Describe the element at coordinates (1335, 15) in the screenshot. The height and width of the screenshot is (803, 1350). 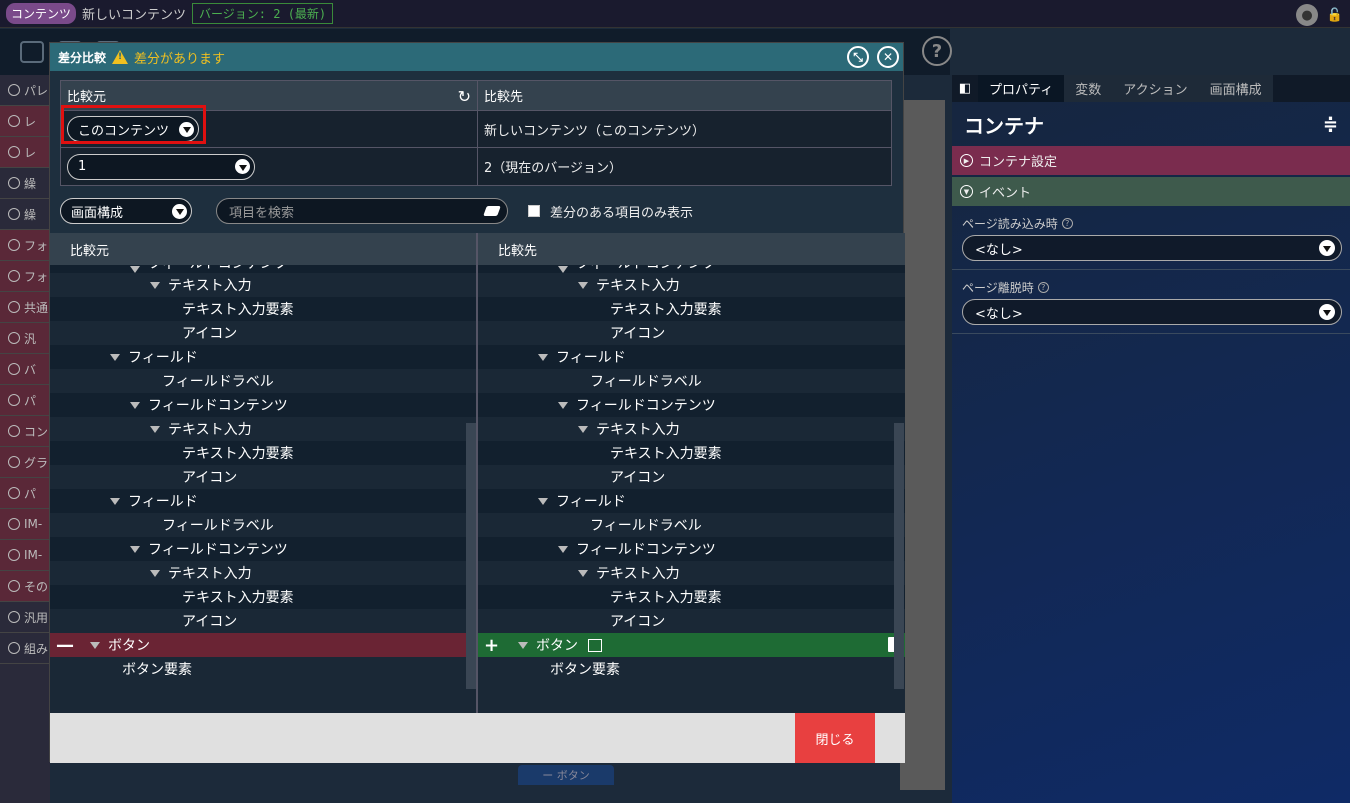
I see `lock-icon: 🔓` at that location.